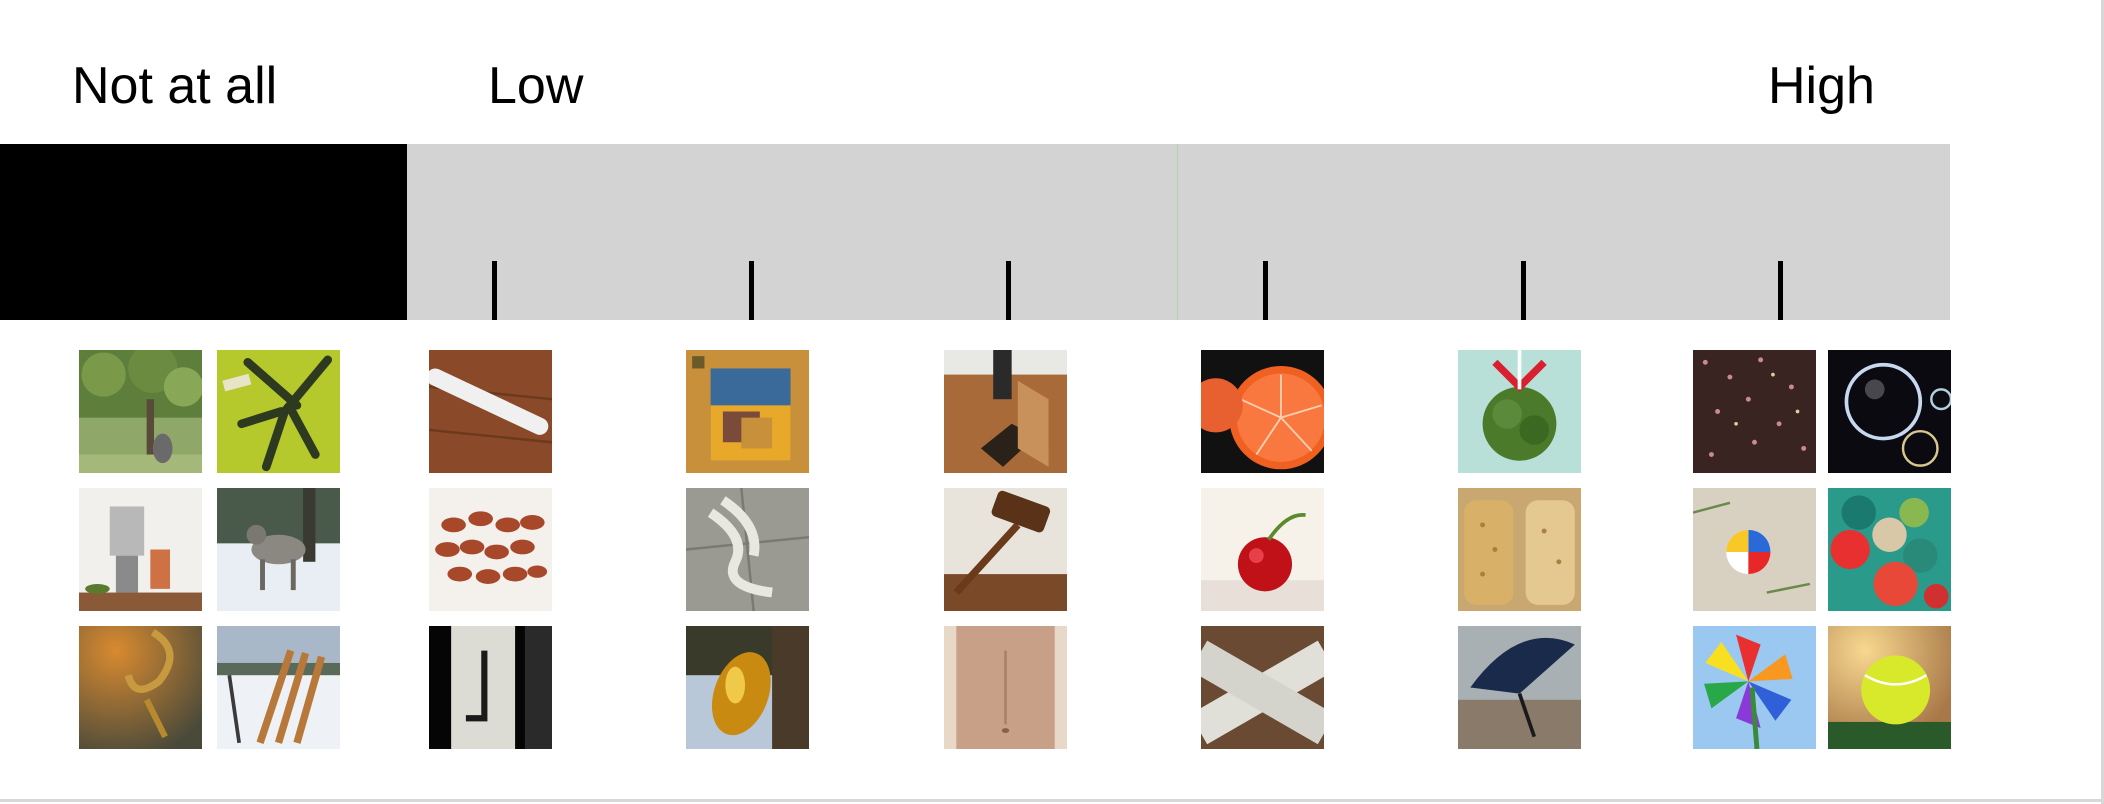 The width and height of the screenshot is (2104, 804). What do you see at coordinates (536, 86) in the screenshot?
I see `label-low: Low` at bounding box center [536, 86].